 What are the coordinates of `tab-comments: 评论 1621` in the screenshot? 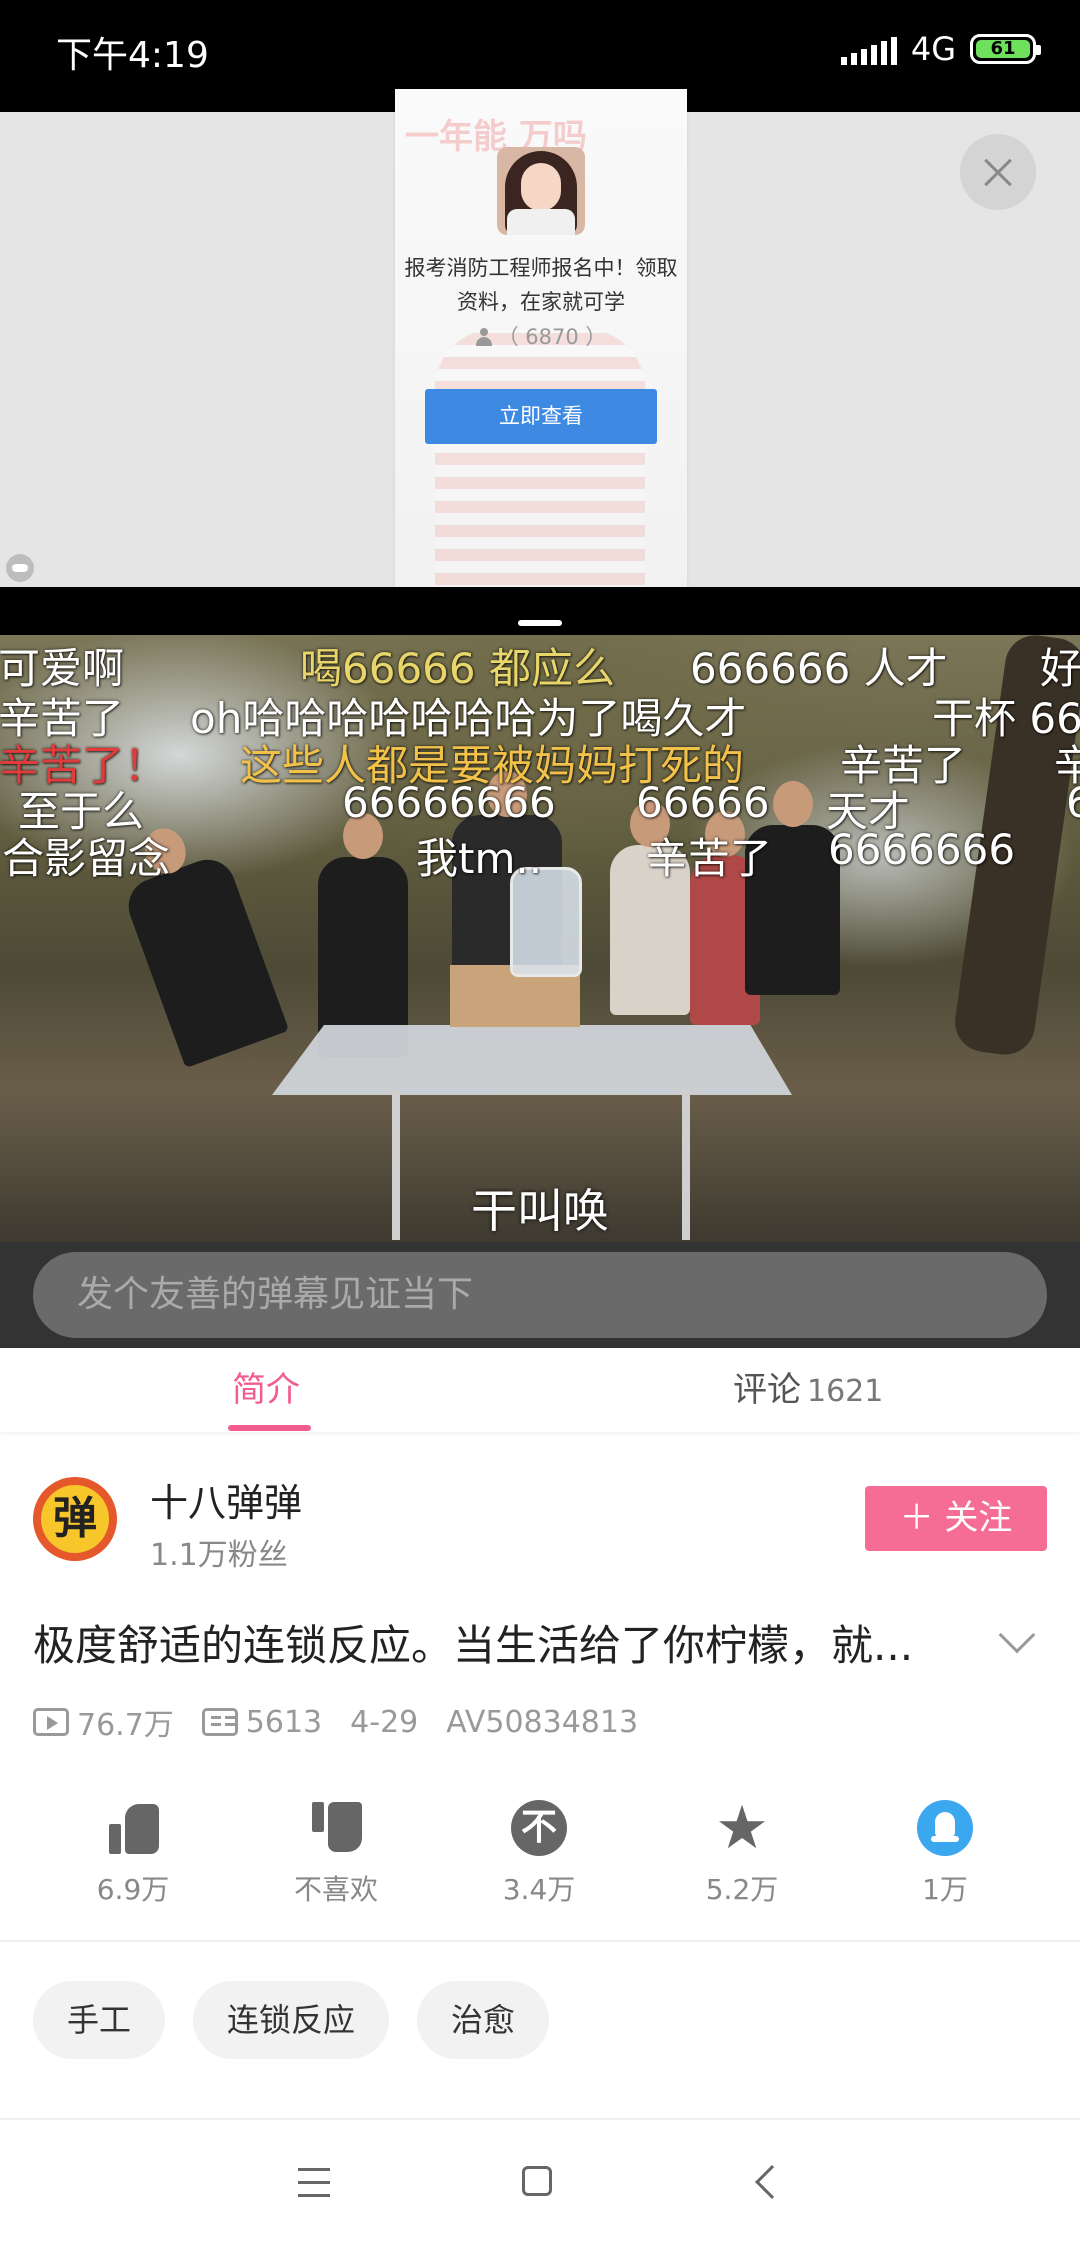 It's located at (808, 1390).